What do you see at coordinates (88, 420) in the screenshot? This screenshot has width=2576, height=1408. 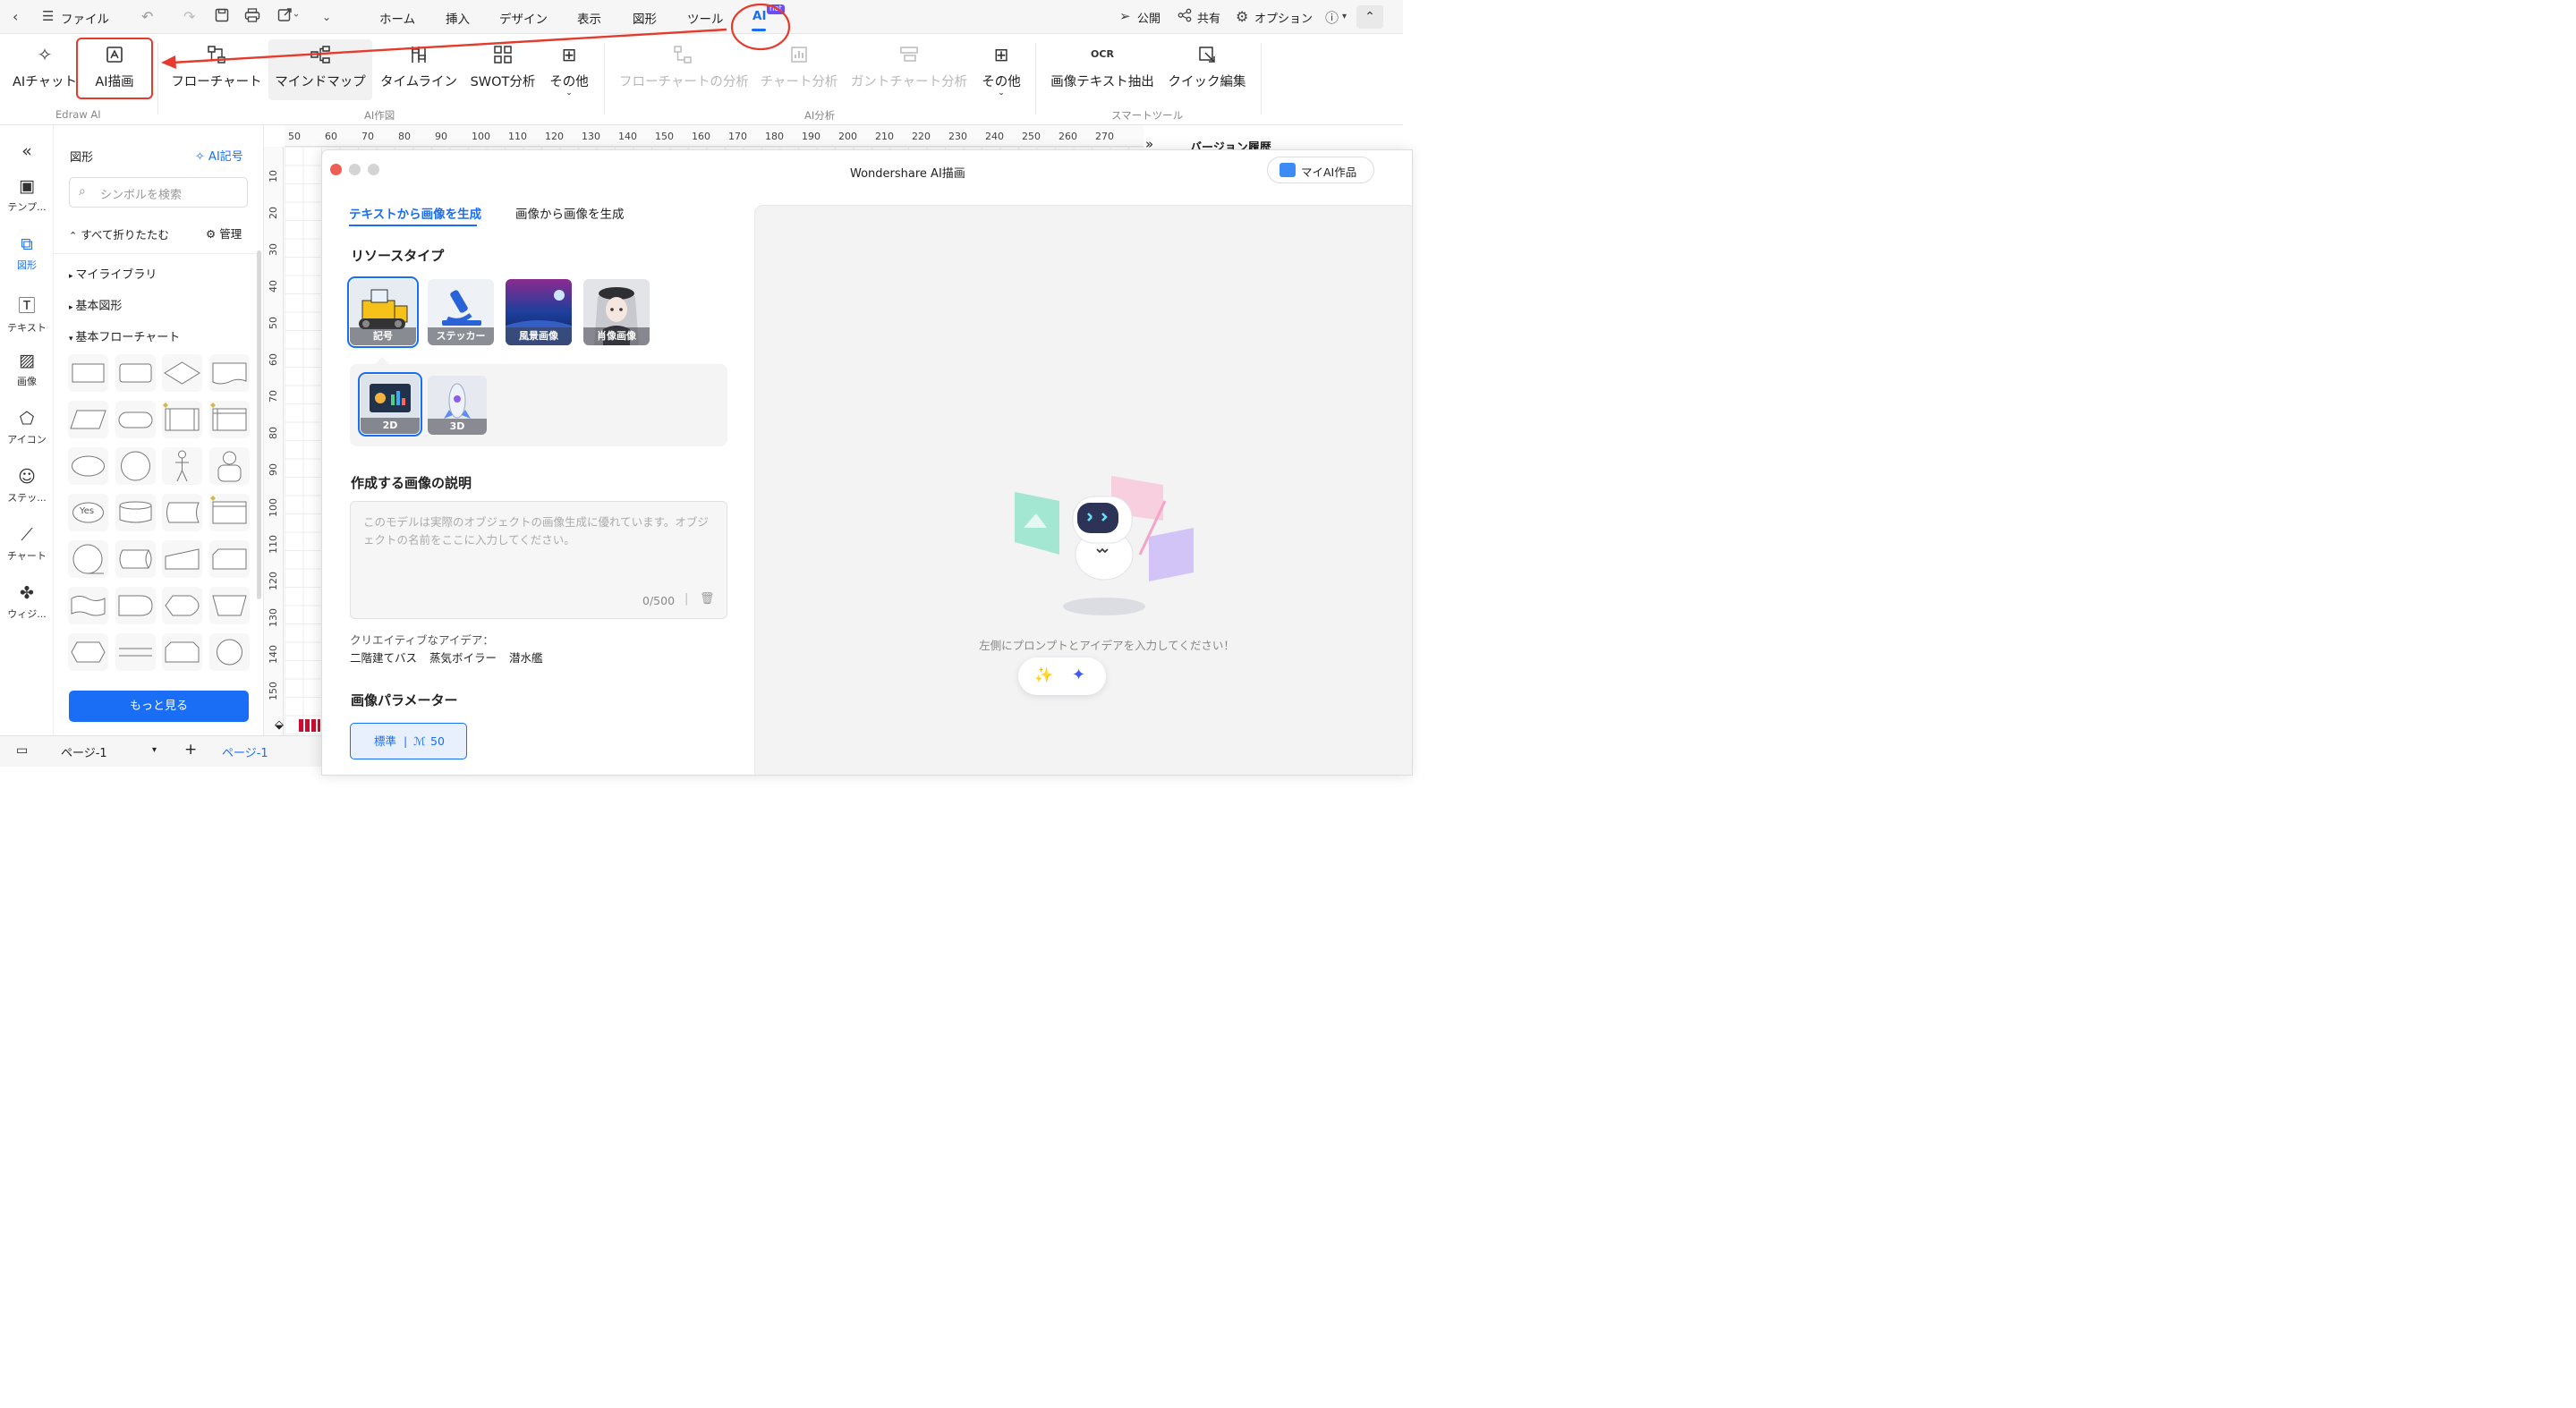 I see `shape-data` at bounding box center [88, 420].